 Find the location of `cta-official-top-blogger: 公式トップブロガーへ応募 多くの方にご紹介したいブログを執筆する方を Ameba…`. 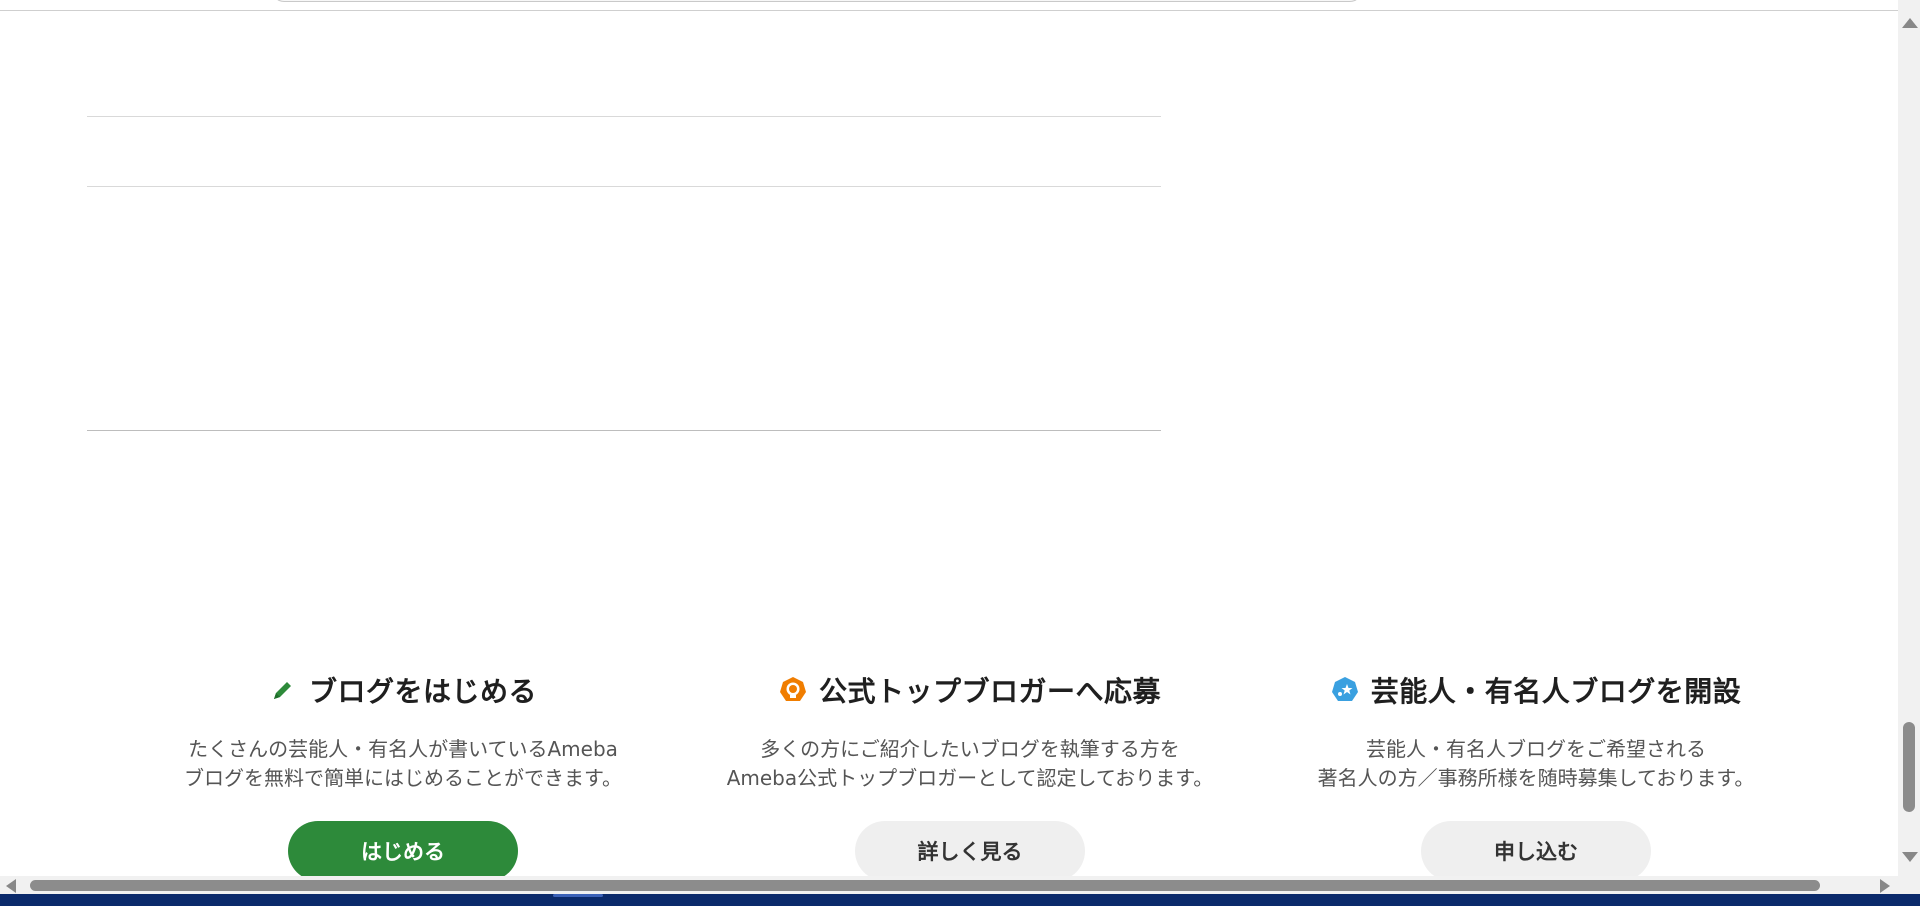

cta-official-top-blogger: 公式トップブロガーへ応募 多くの方にご紹介したいブログを執筆する方を Ameba… is located at coordinates (970, 773).